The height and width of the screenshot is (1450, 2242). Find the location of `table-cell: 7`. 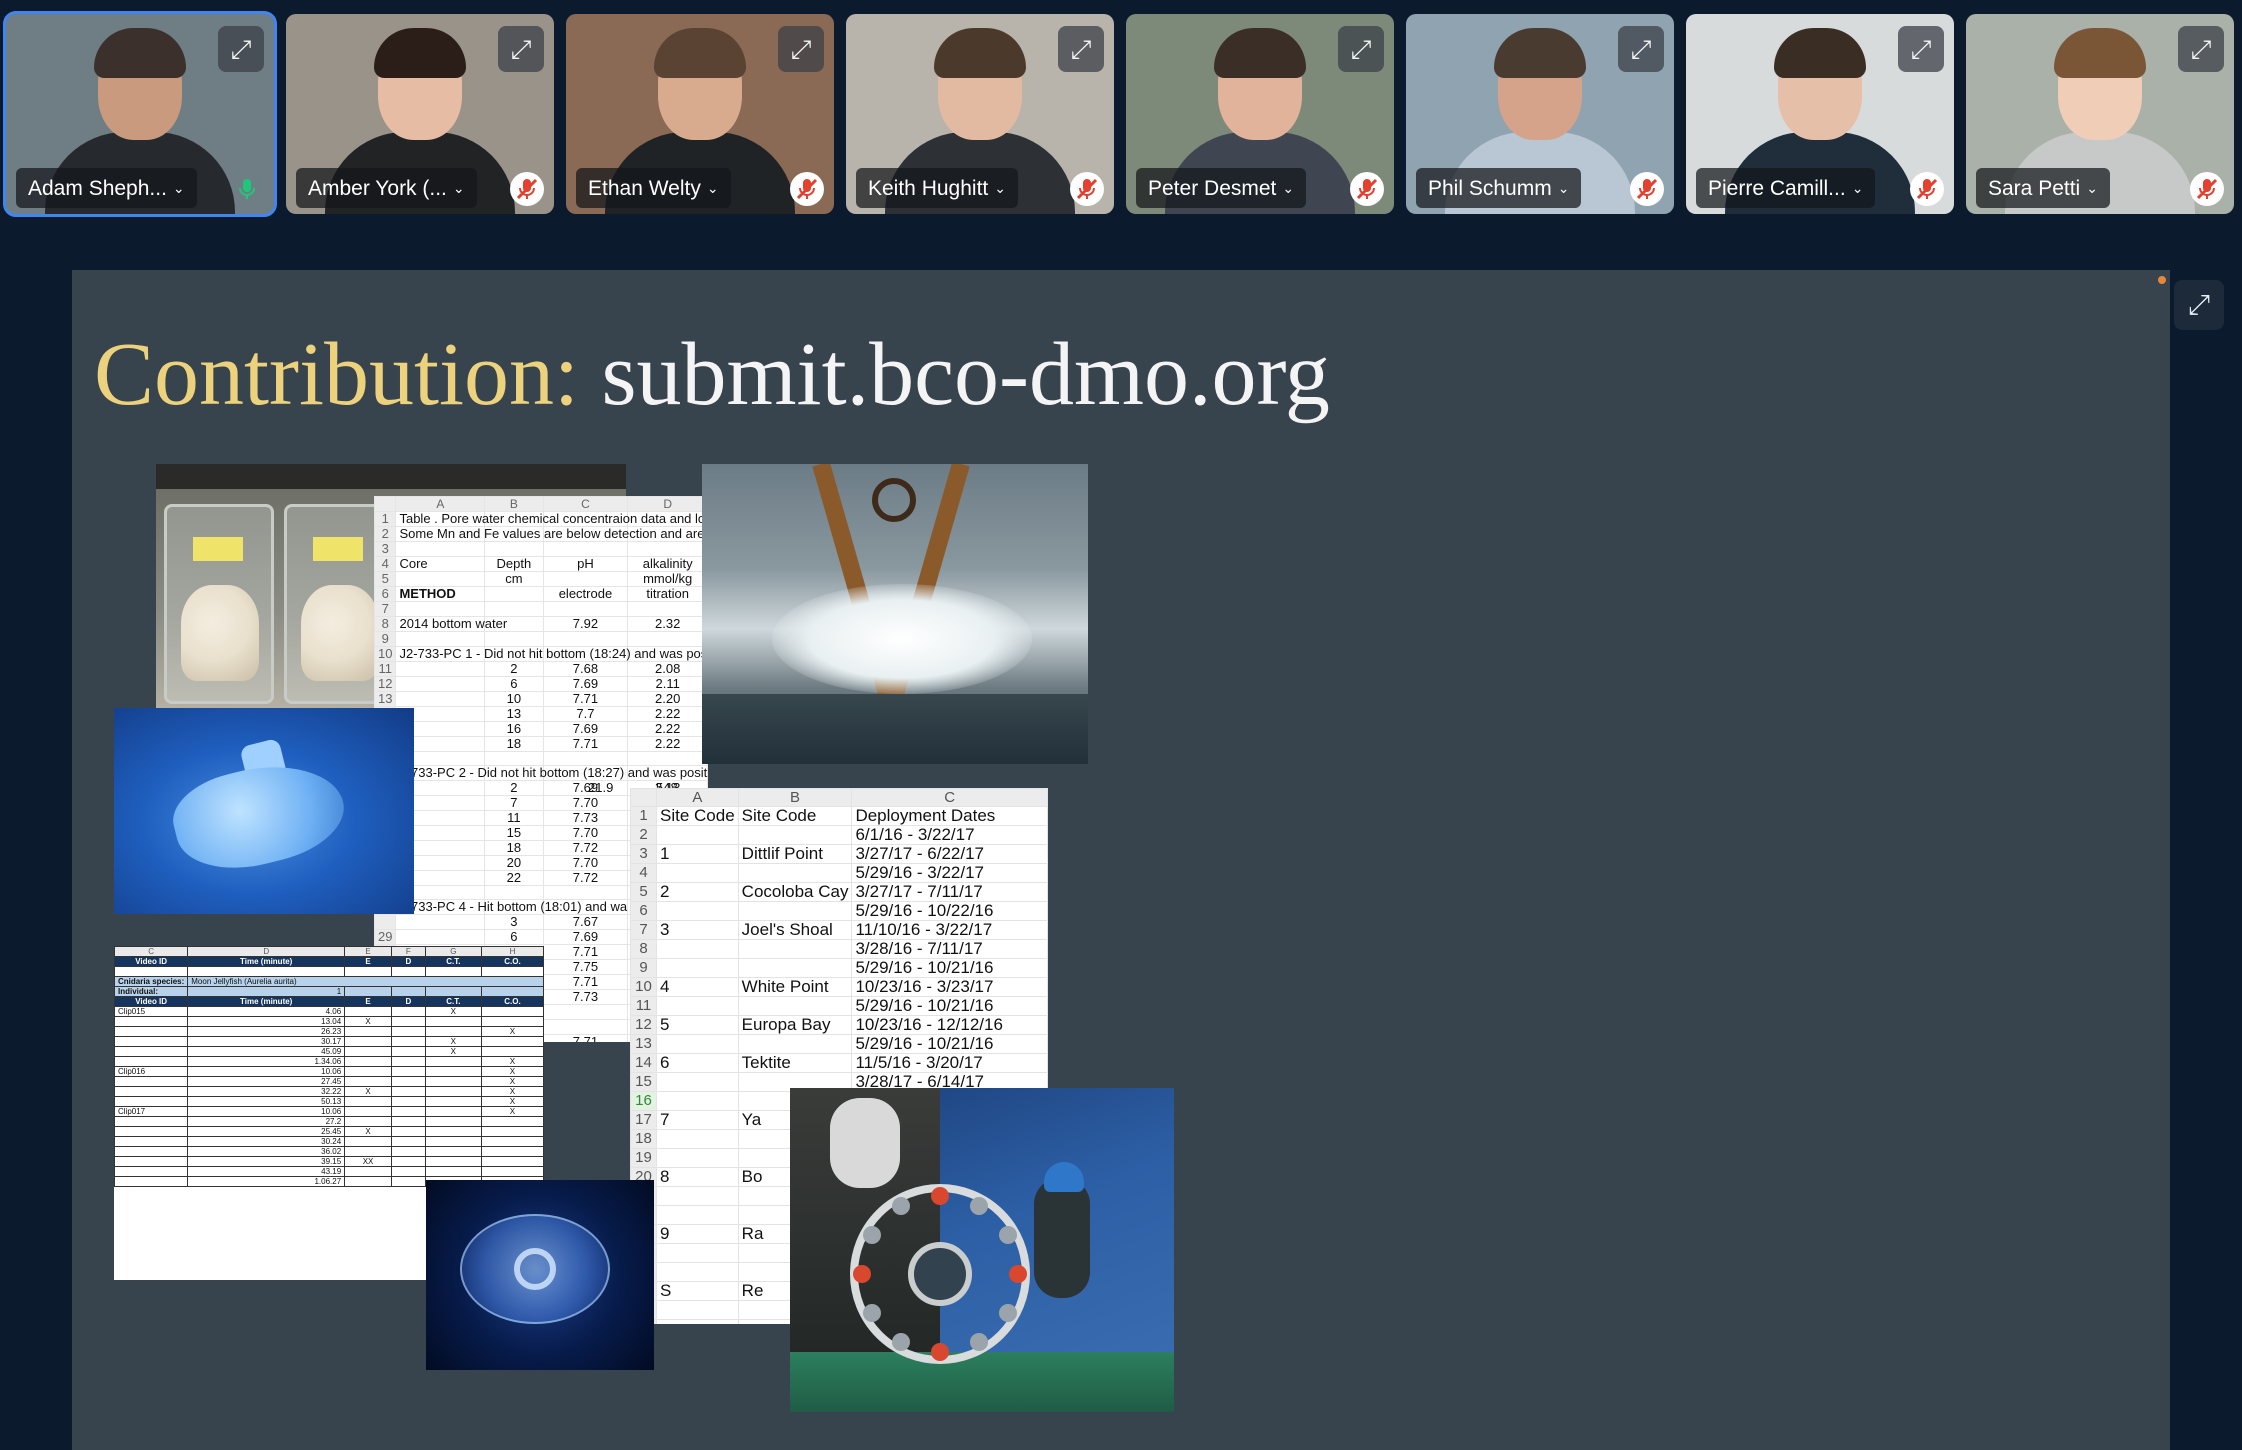

table-cell: 7 is located at coordinates (514, 803).